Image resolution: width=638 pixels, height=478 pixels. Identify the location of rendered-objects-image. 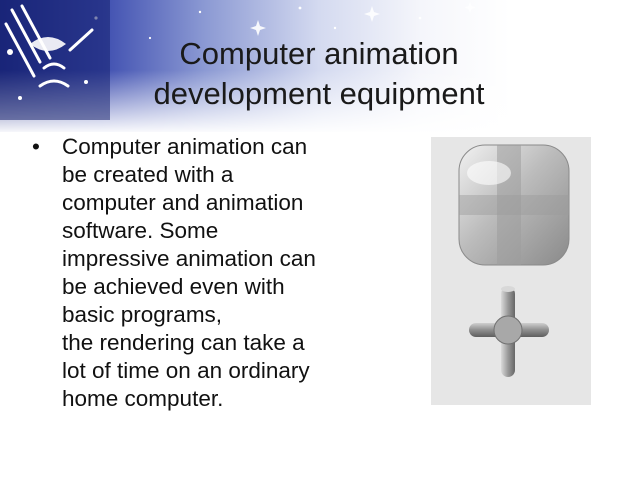
(511, 271).